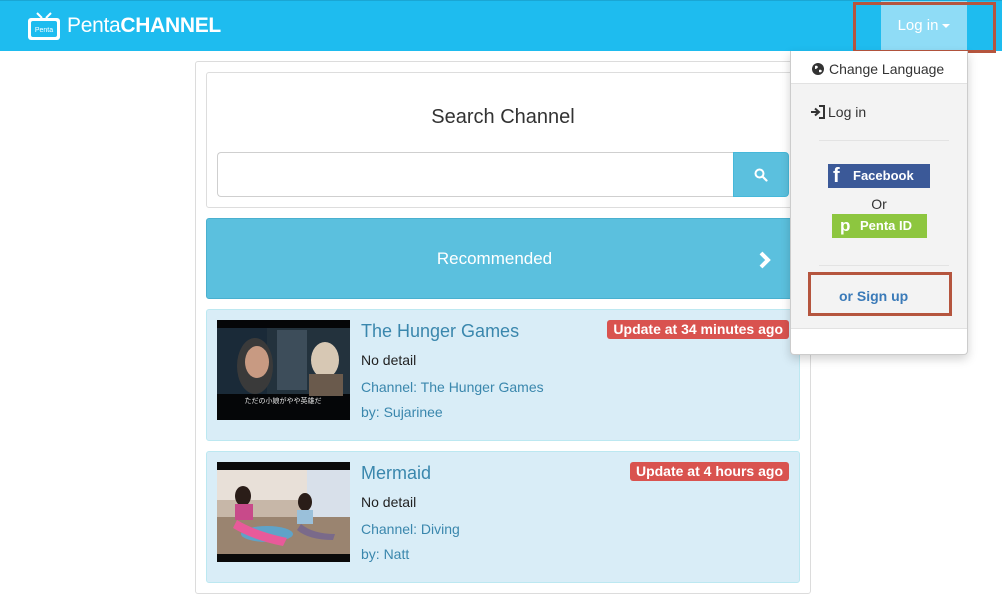 This screenshot has height=612, width=1002. Describe the element at coordinates (886, 225) in the screenshot. I see `penta-id-label: Penta ID` at that location.